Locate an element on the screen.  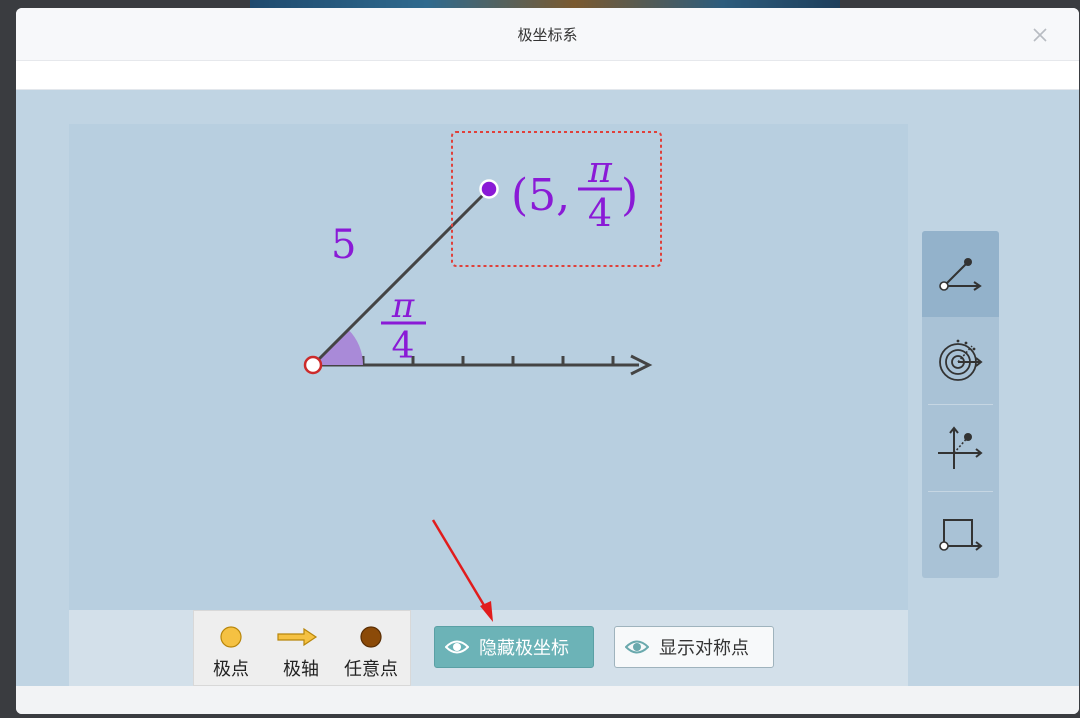
hide-polar-coordinates-button: 隐藏极坐标 is located at coordinates (514, 647).